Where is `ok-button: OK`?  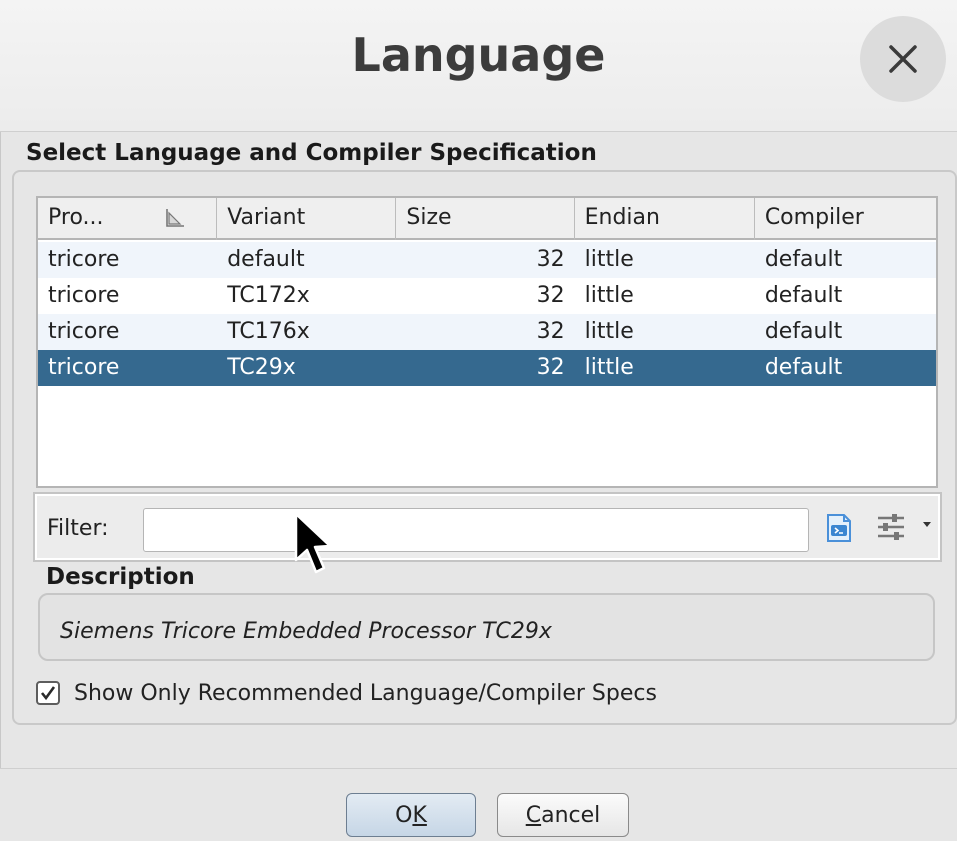 ok-button: OK is located at coordinates (411, 815).